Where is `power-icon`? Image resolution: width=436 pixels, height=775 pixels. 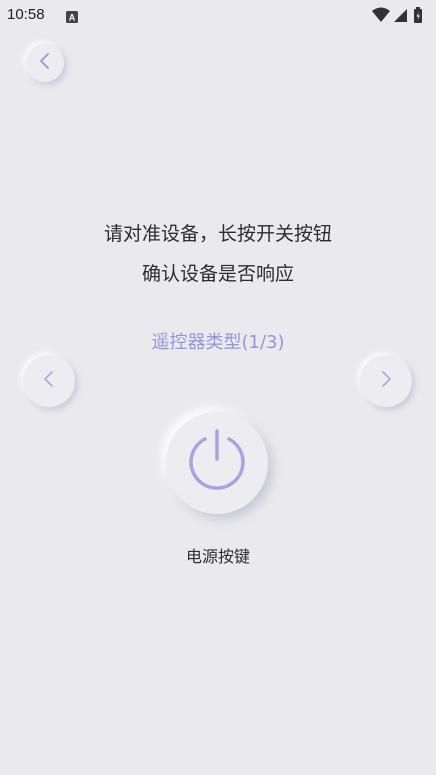 power-icon is located at coordinates (217, 463).